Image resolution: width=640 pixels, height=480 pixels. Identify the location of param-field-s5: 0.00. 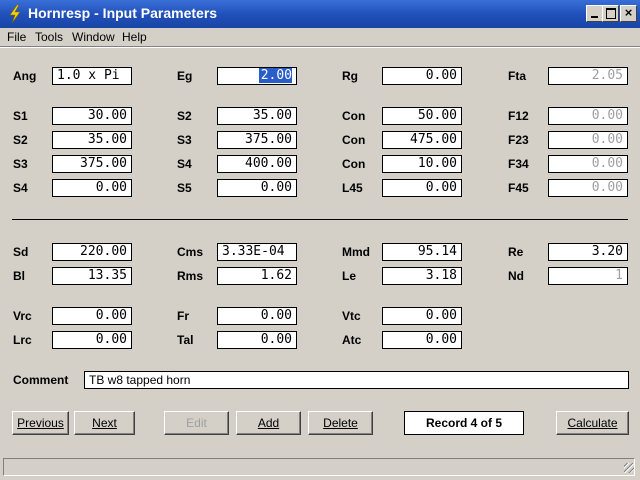
(257, 188).